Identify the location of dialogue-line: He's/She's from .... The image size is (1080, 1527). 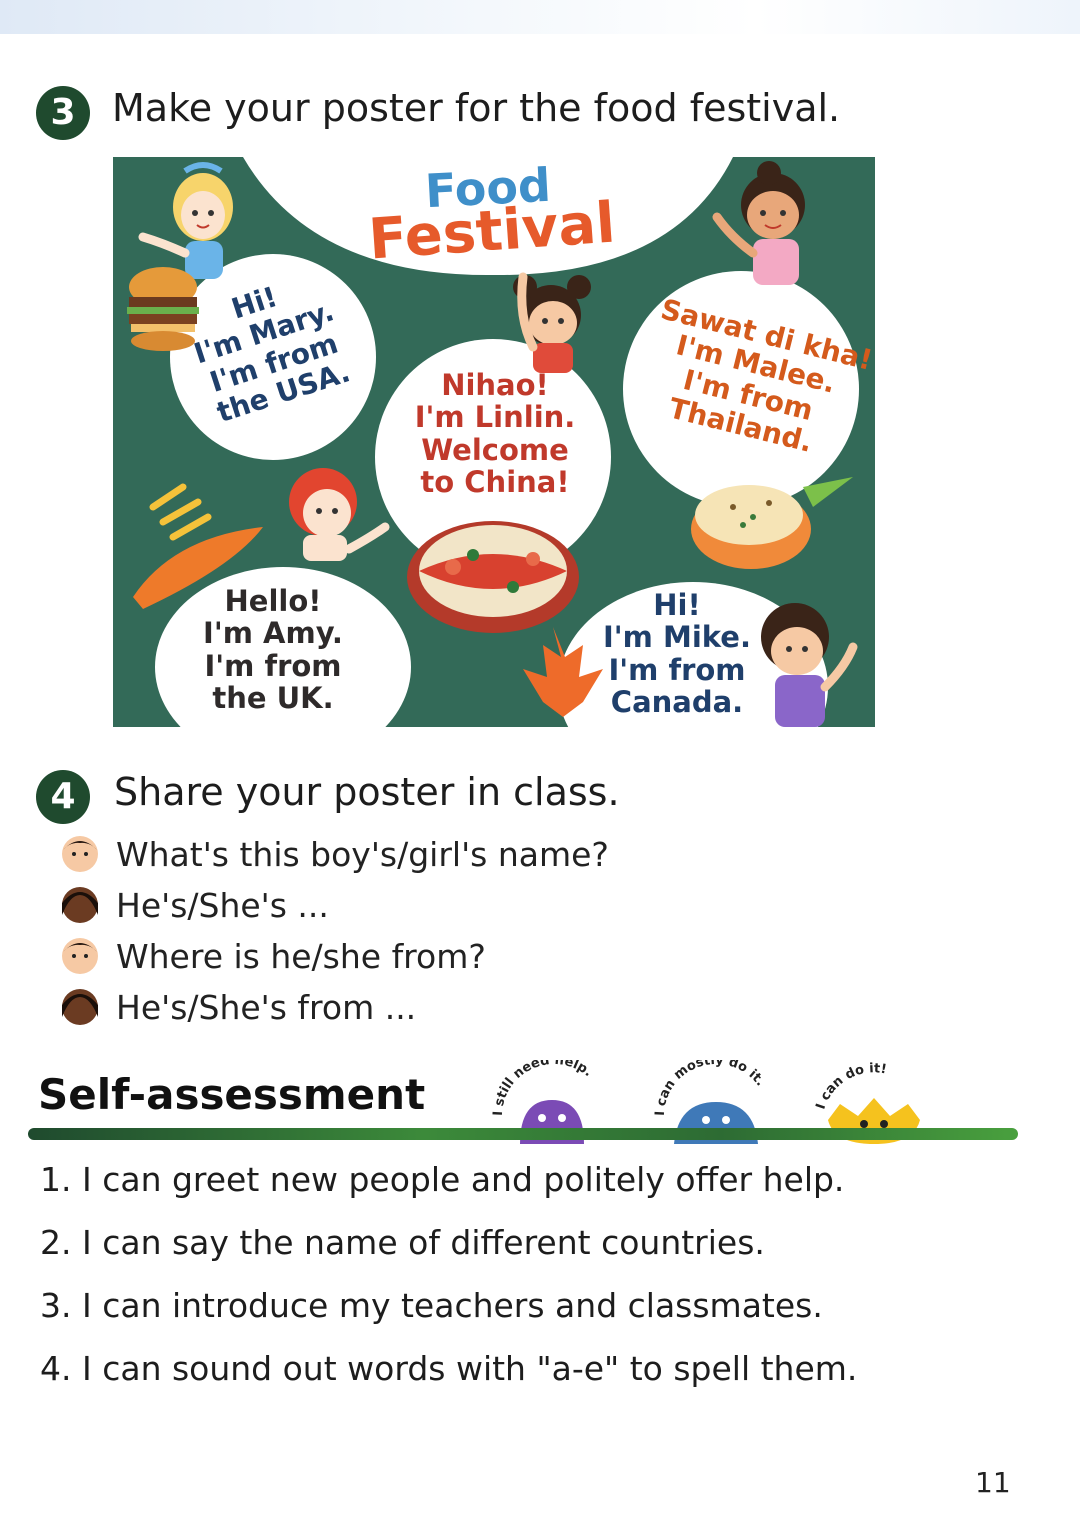
(238, 1007).